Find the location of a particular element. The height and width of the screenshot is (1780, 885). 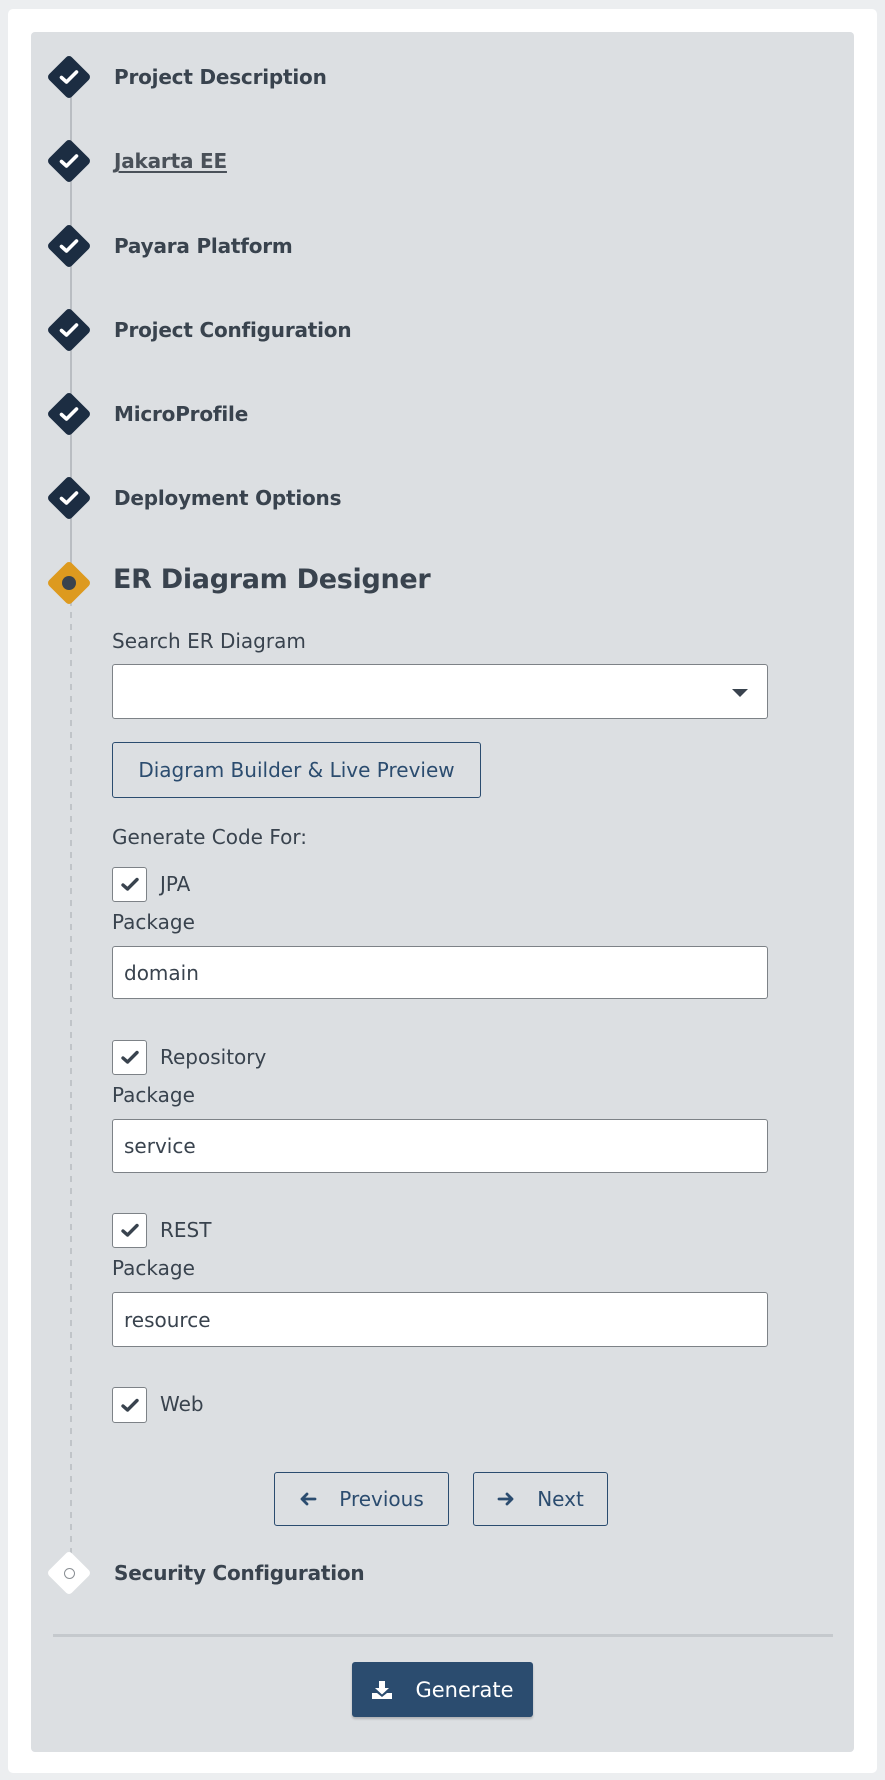

step-er-diagram-designer-title: ER Diagram Designer is located at coordinates (272, 579).